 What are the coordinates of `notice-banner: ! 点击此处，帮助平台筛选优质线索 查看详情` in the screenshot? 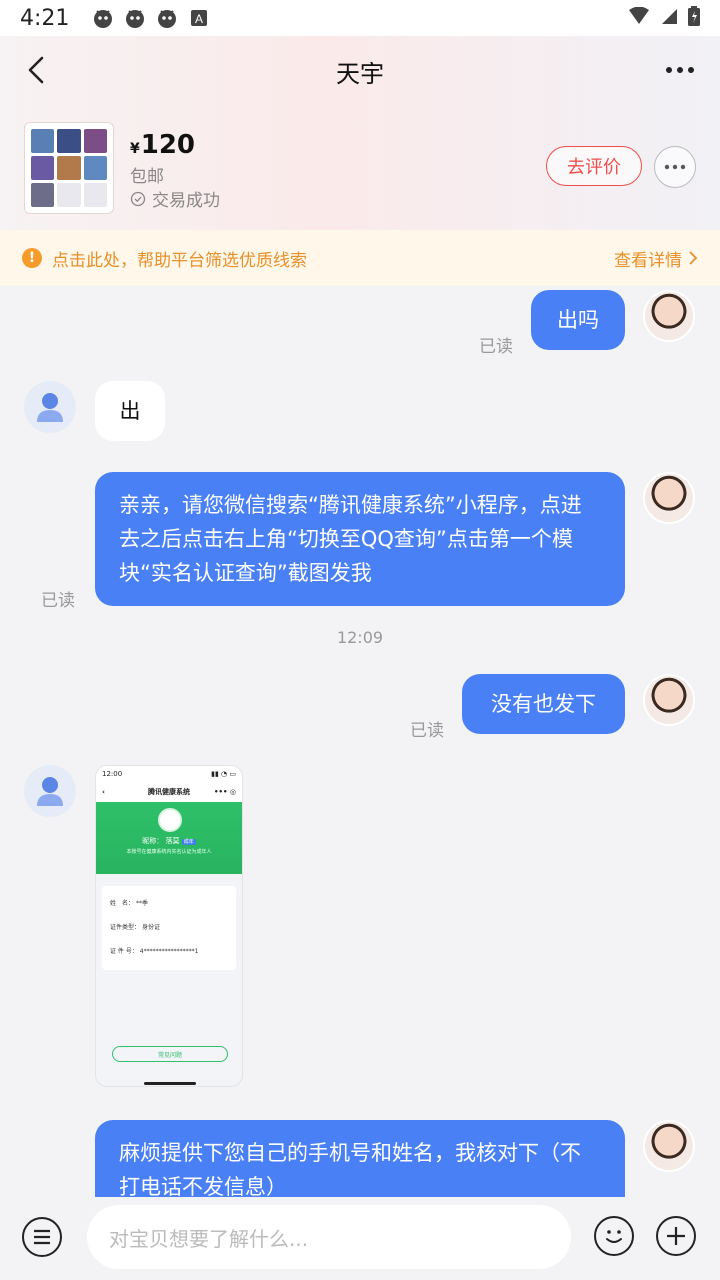 It's located at (360, 258).